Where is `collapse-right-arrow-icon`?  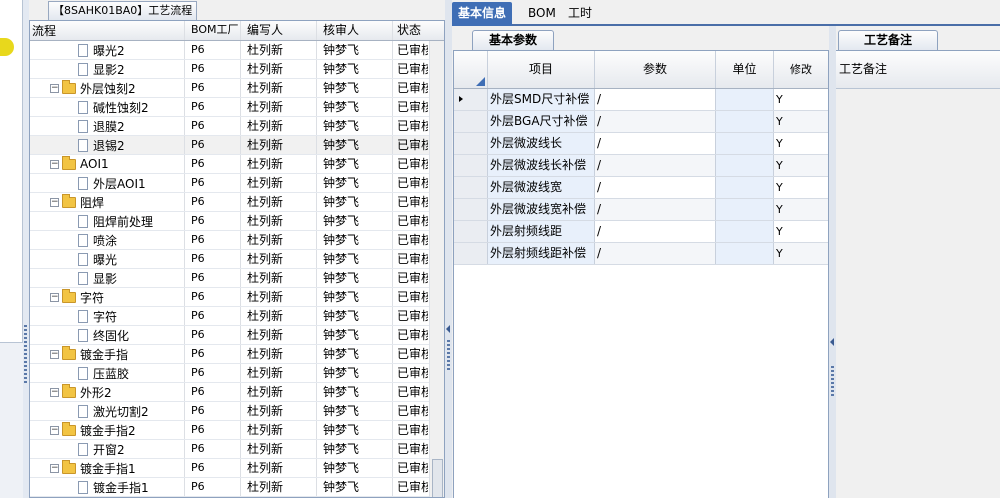
collapse-right-arrow-icon is located at coordinates (832, 342).